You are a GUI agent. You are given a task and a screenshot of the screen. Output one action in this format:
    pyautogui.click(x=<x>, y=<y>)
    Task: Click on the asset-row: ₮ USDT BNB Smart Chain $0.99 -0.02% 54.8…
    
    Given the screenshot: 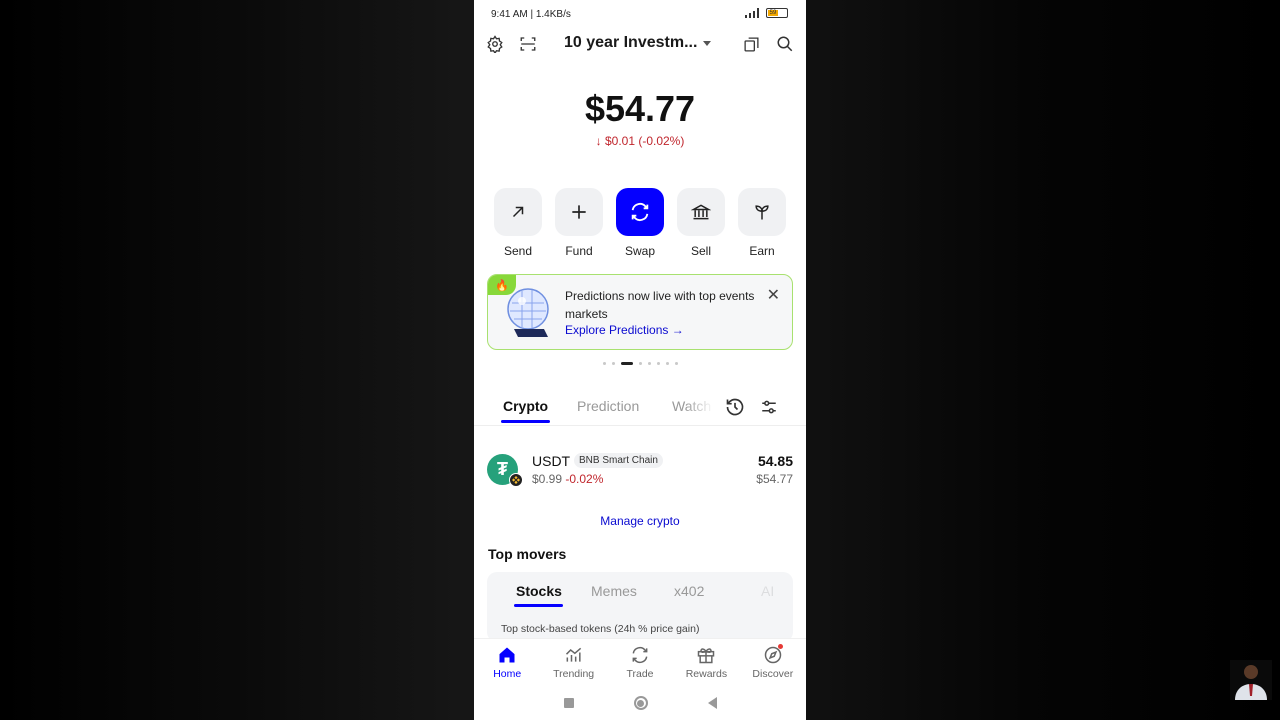 What is the action you would take?
    pyautogui.click(x=640, y=470)
    